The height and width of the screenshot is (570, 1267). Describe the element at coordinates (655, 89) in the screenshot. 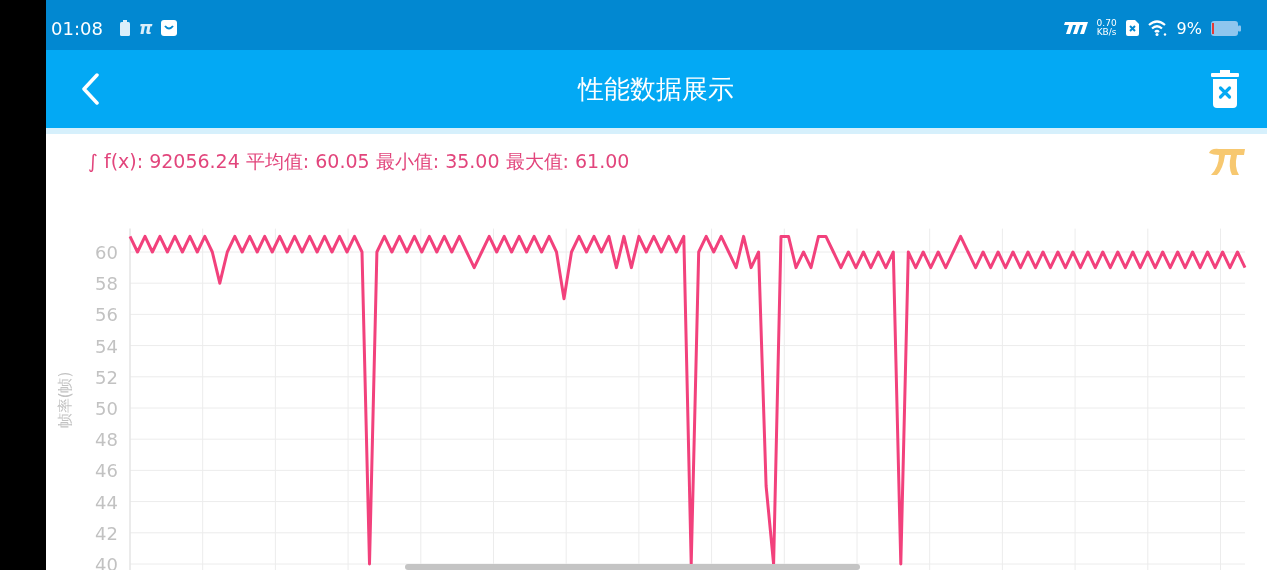

I see `page-title: 性能数据展示` at that location.